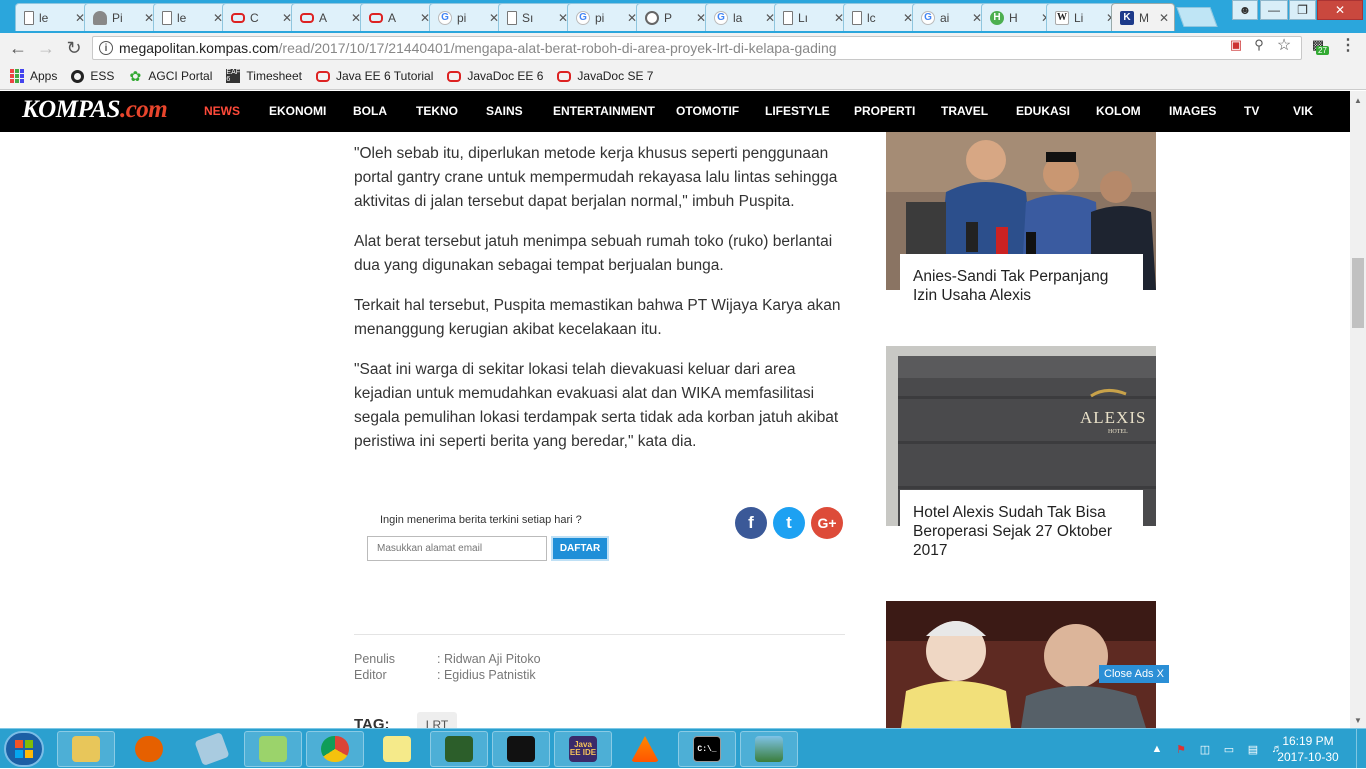 The width and height of the screenshot is (1366, 769). Describe the element at coordinates (1358, 409) in the screenshot. I see `page-scrollbar` at that location.